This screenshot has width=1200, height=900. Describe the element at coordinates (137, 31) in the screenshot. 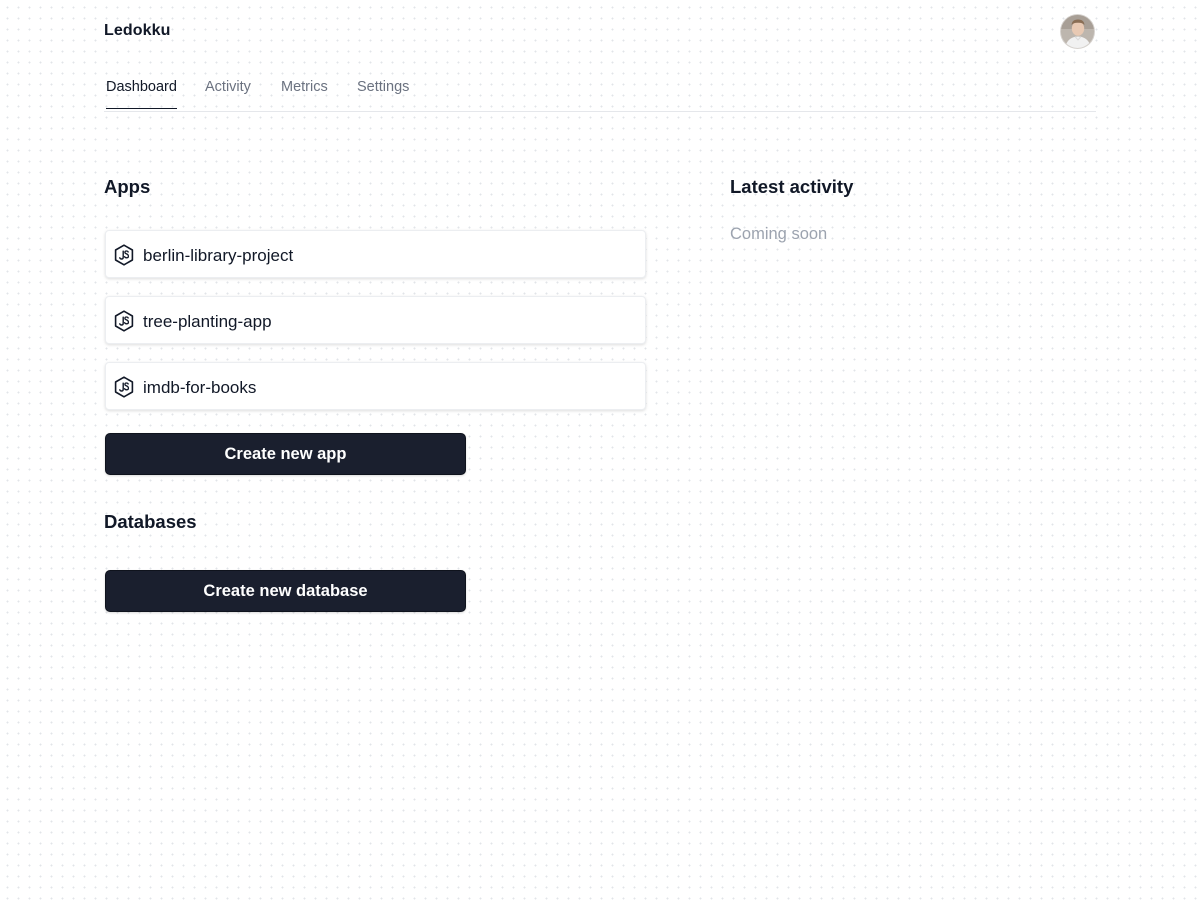

I see `brand-logo-text: Ledokku` at that location.